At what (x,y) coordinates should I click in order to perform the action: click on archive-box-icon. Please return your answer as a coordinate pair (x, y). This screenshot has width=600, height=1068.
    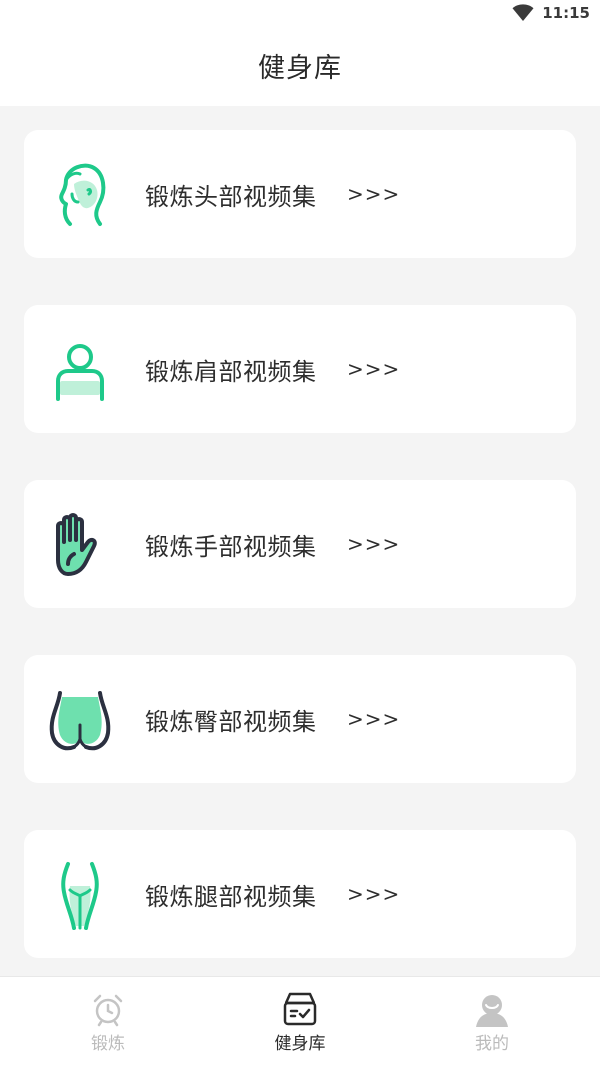
    Looking at the image, I should click on (300, 1009).